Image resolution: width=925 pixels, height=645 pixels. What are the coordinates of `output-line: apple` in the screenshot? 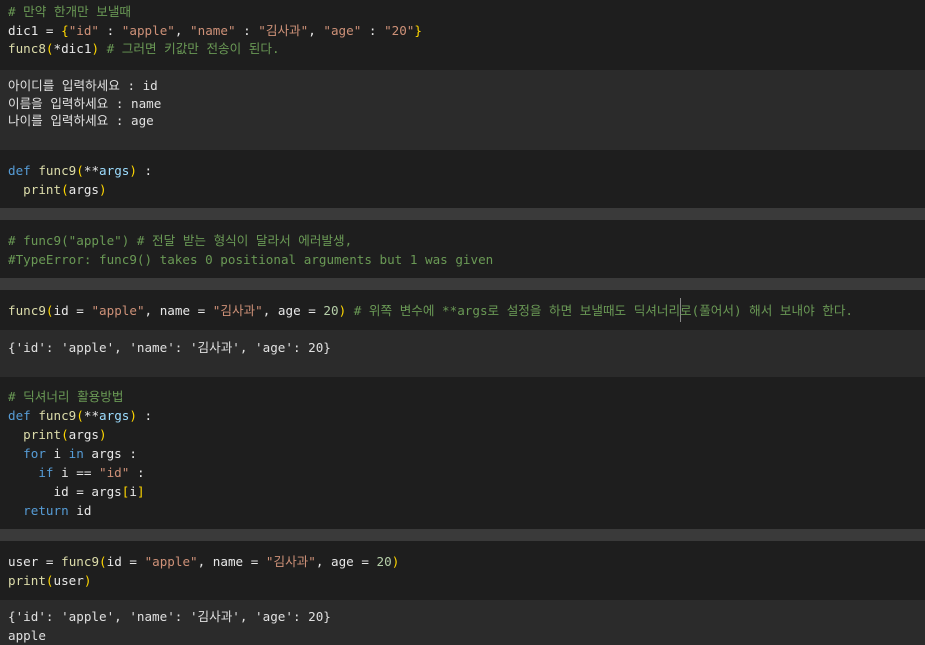 It's located at (27, 635).